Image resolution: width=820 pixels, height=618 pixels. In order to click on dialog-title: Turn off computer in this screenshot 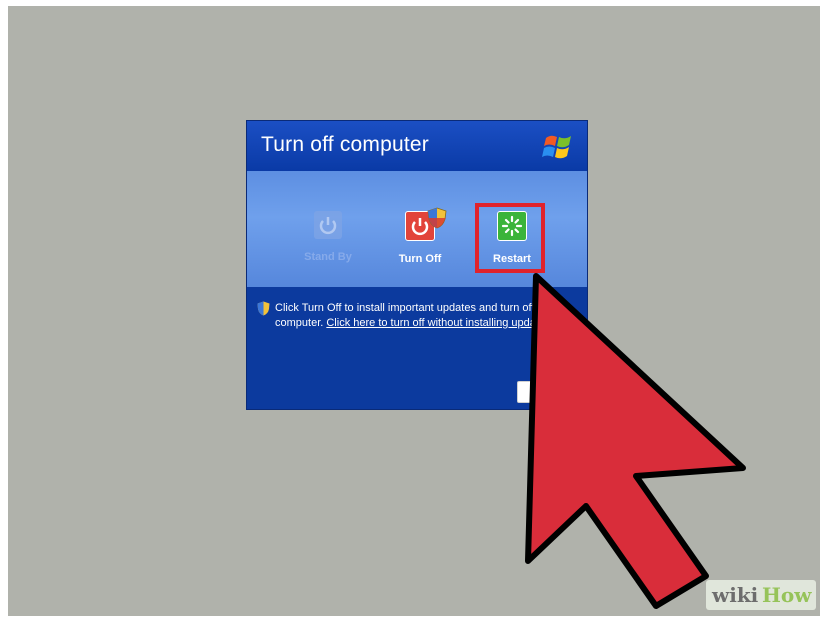, I will do `click(345, 144)`.